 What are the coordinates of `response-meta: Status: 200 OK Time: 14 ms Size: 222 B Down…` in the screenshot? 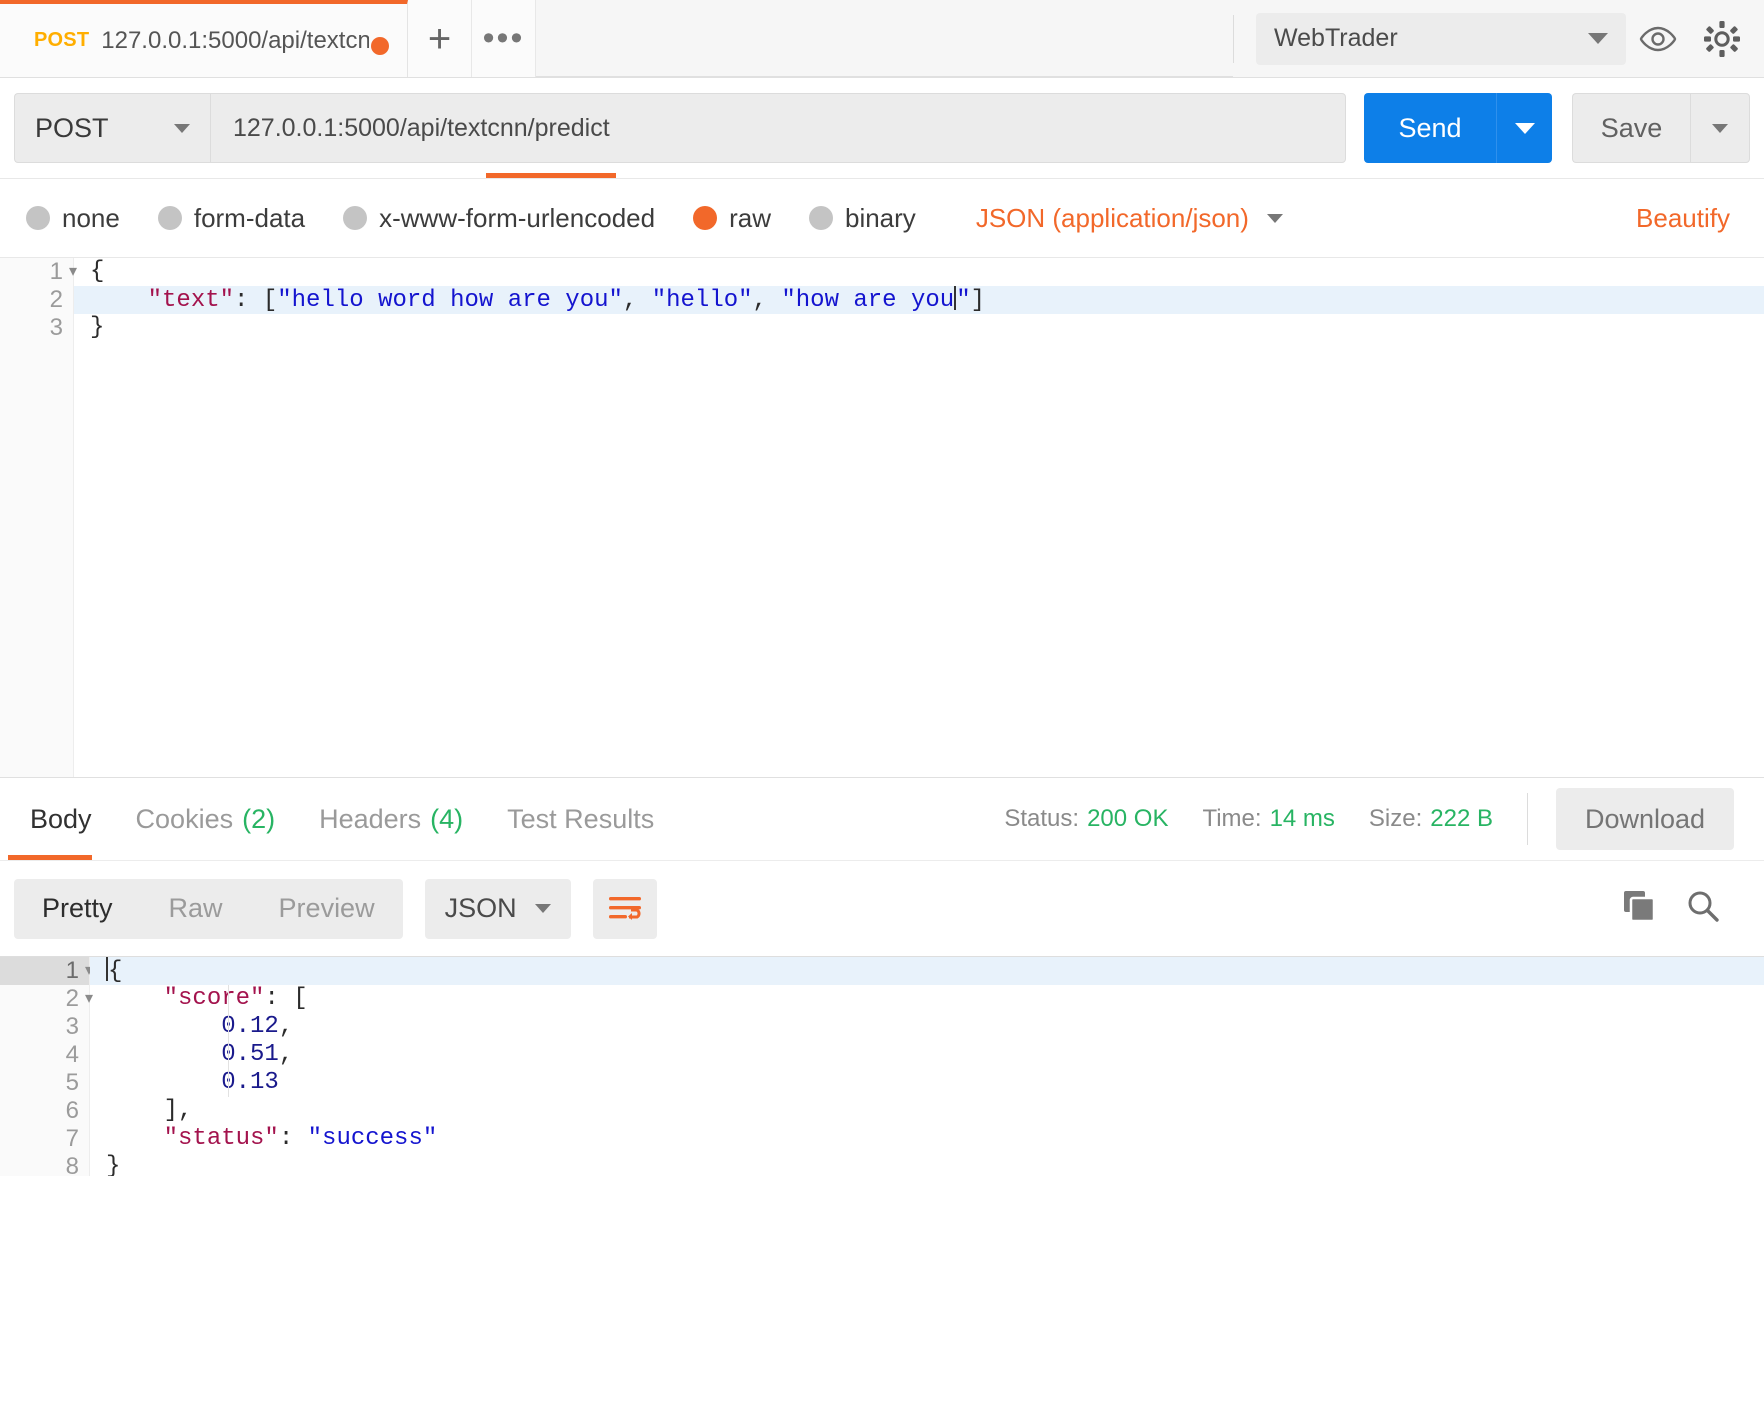 It's located at (1384, 819).